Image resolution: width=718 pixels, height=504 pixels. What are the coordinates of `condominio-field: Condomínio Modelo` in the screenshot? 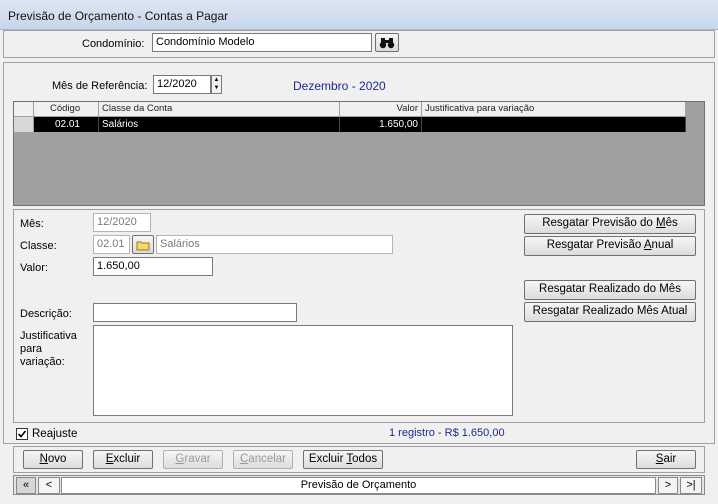 It's located at (262, 42).